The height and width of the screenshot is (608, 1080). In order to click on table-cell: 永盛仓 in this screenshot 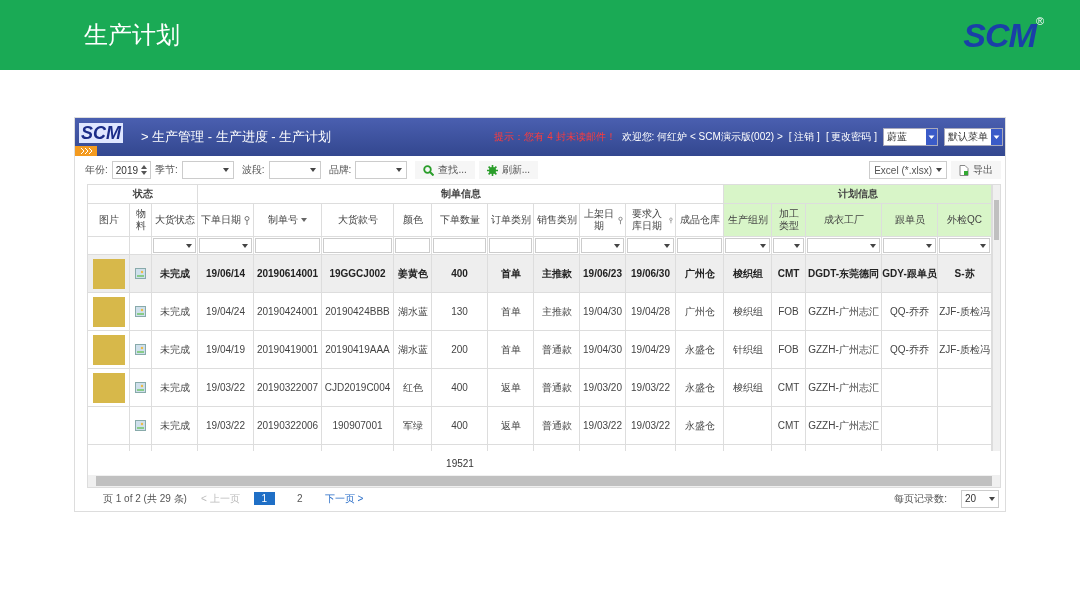, I will do `click(699, 425)`.